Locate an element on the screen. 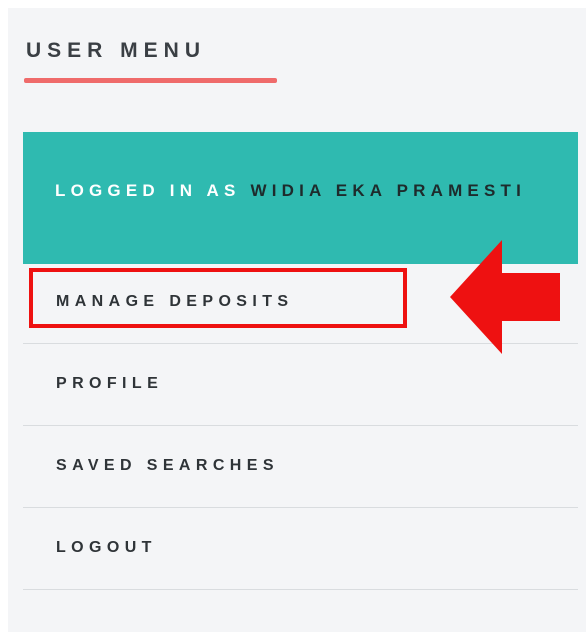 Image resolution: width=586 pixels, height=632 pixels. menu-item-label: SAVED SEARCHES is located at coordinates (167, 466).